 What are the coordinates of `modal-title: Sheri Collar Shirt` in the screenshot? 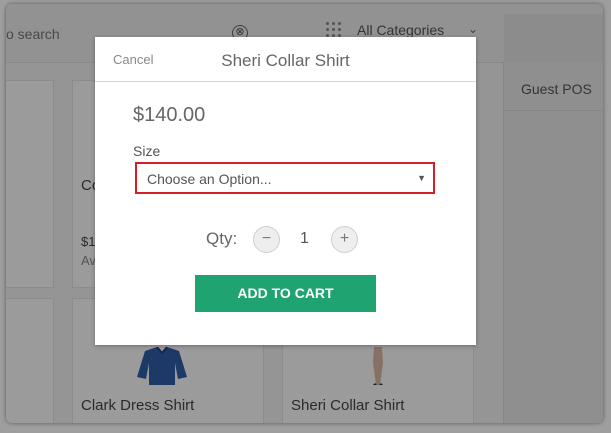 It's located at (285, 60).